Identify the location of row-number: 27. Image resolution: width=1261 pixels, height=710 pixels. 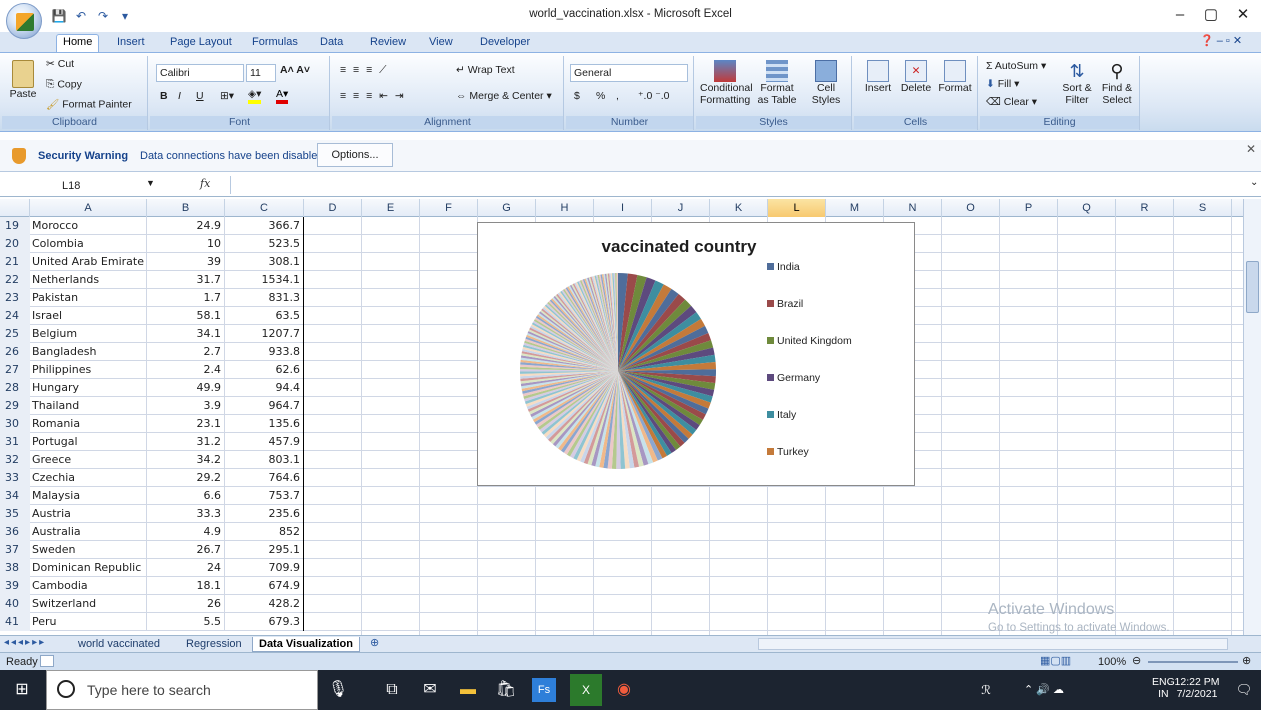
(15, 370).